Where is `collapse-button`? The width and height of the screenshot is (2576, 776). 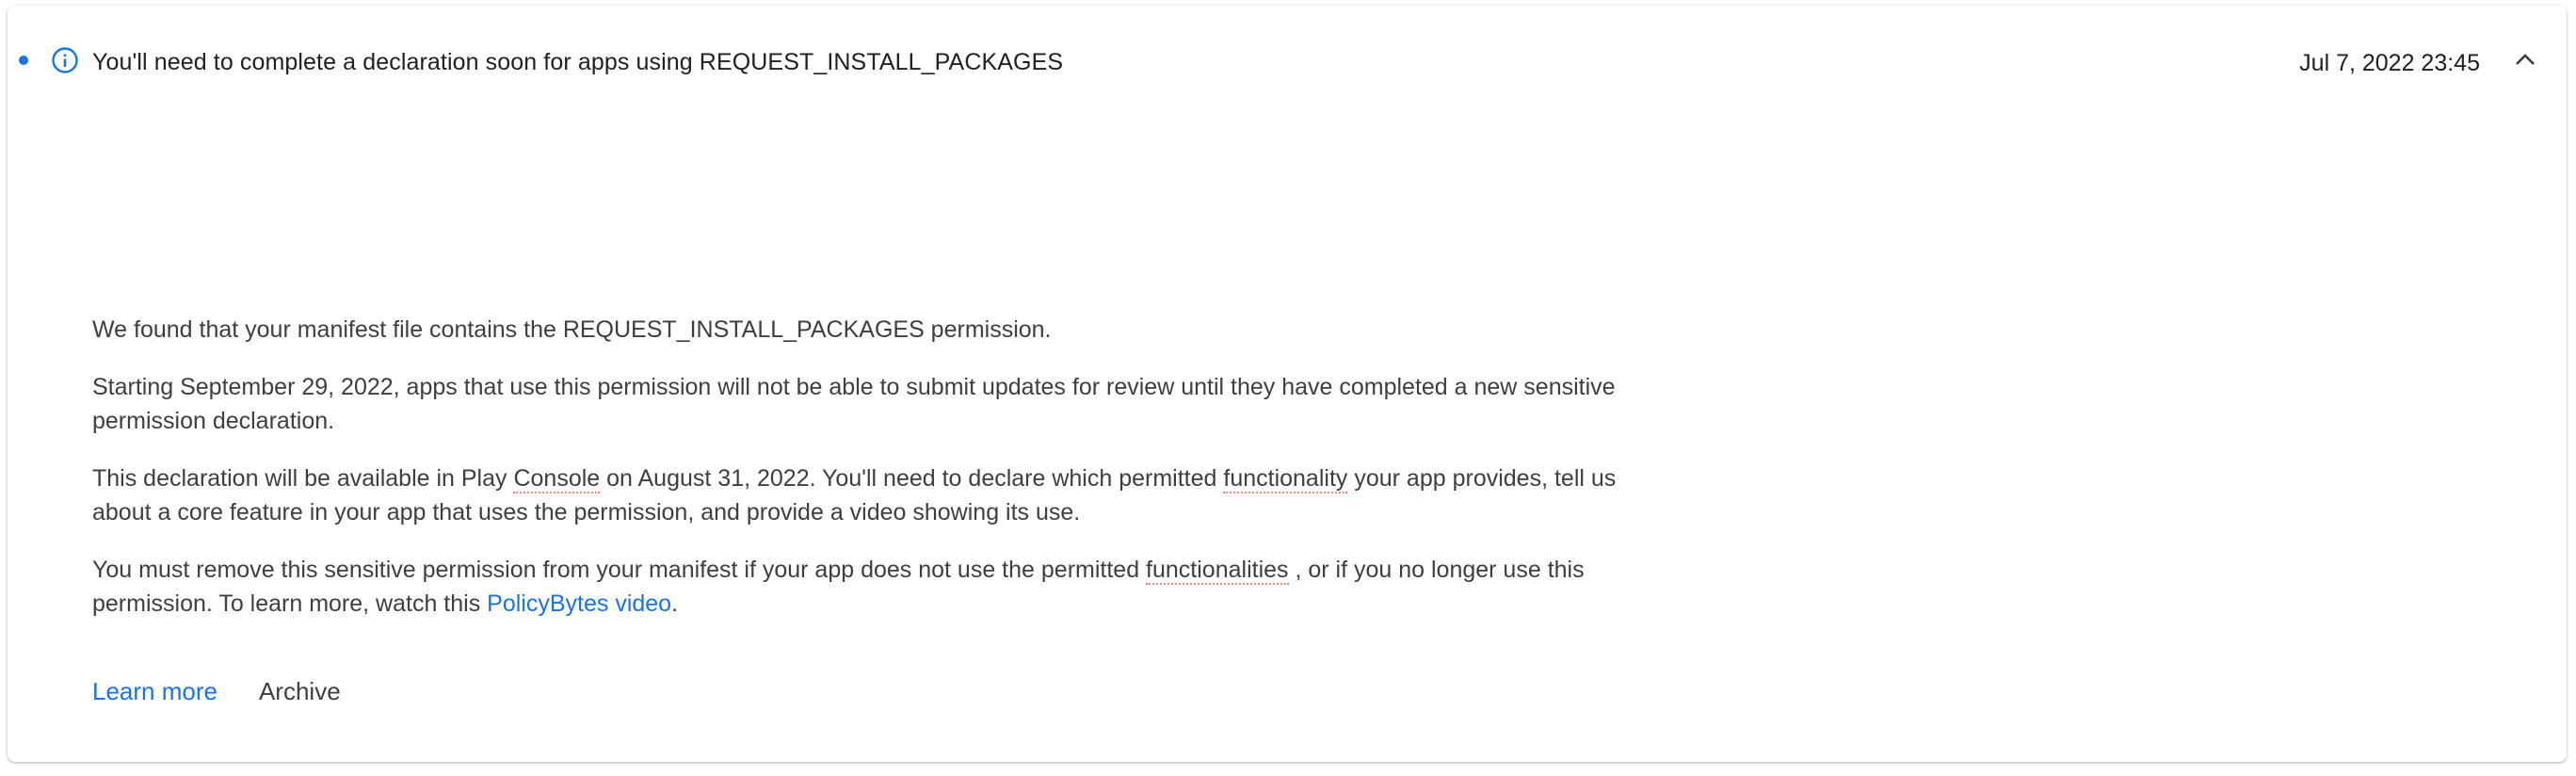
collapse-button is located at coordinates (2525, 62).